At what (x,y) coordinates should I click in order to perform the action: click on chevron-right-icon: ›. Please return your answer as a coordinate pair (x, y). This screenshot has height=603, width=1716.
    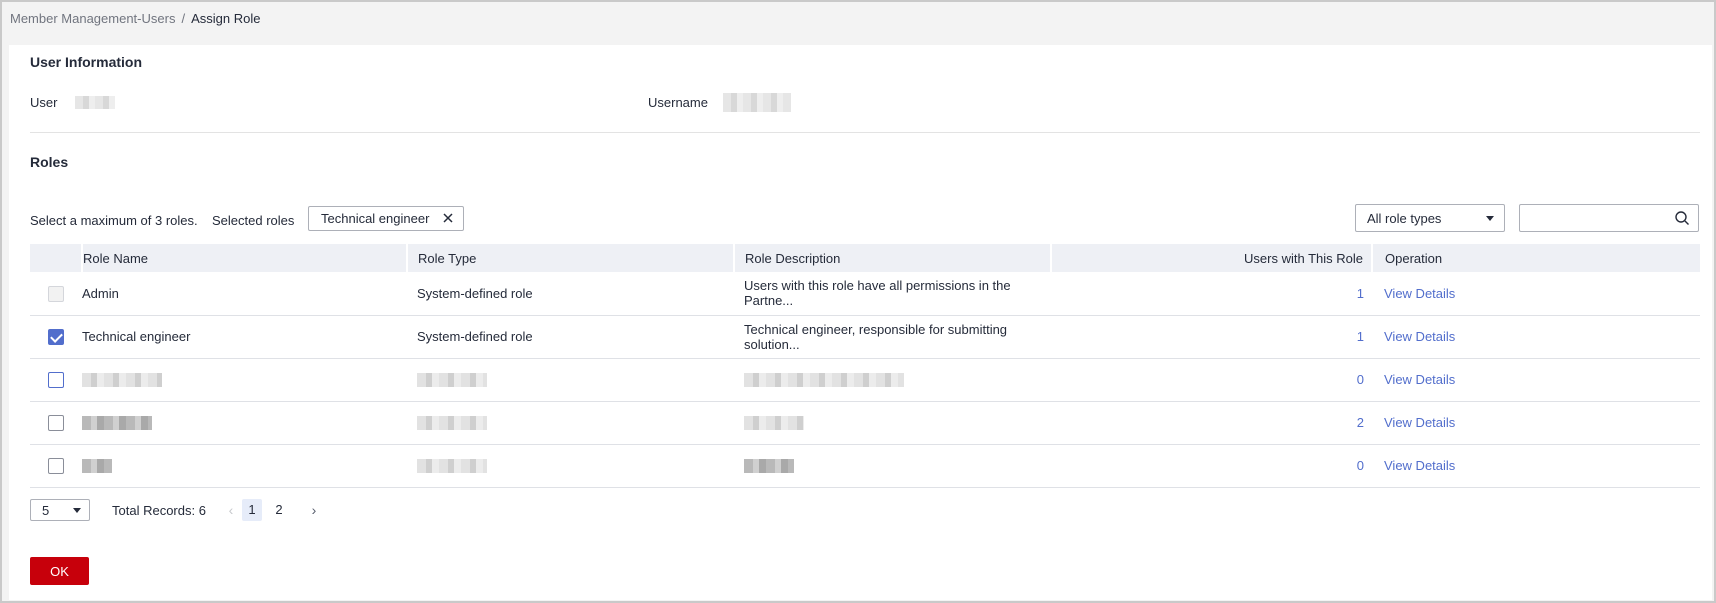
    Looking at the image, I should click on (314, 510).